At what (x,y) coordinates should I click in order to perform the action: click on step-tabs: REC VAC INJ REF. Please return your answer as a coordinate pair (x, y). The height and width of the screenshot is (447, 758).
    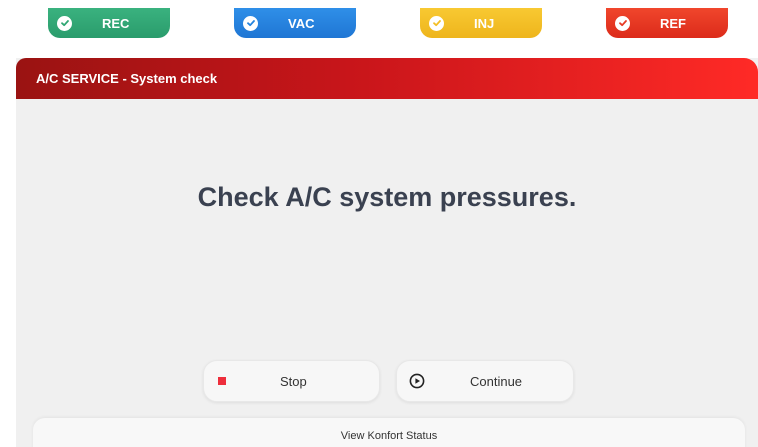
    Looking at the image, I should click on (379, 20).